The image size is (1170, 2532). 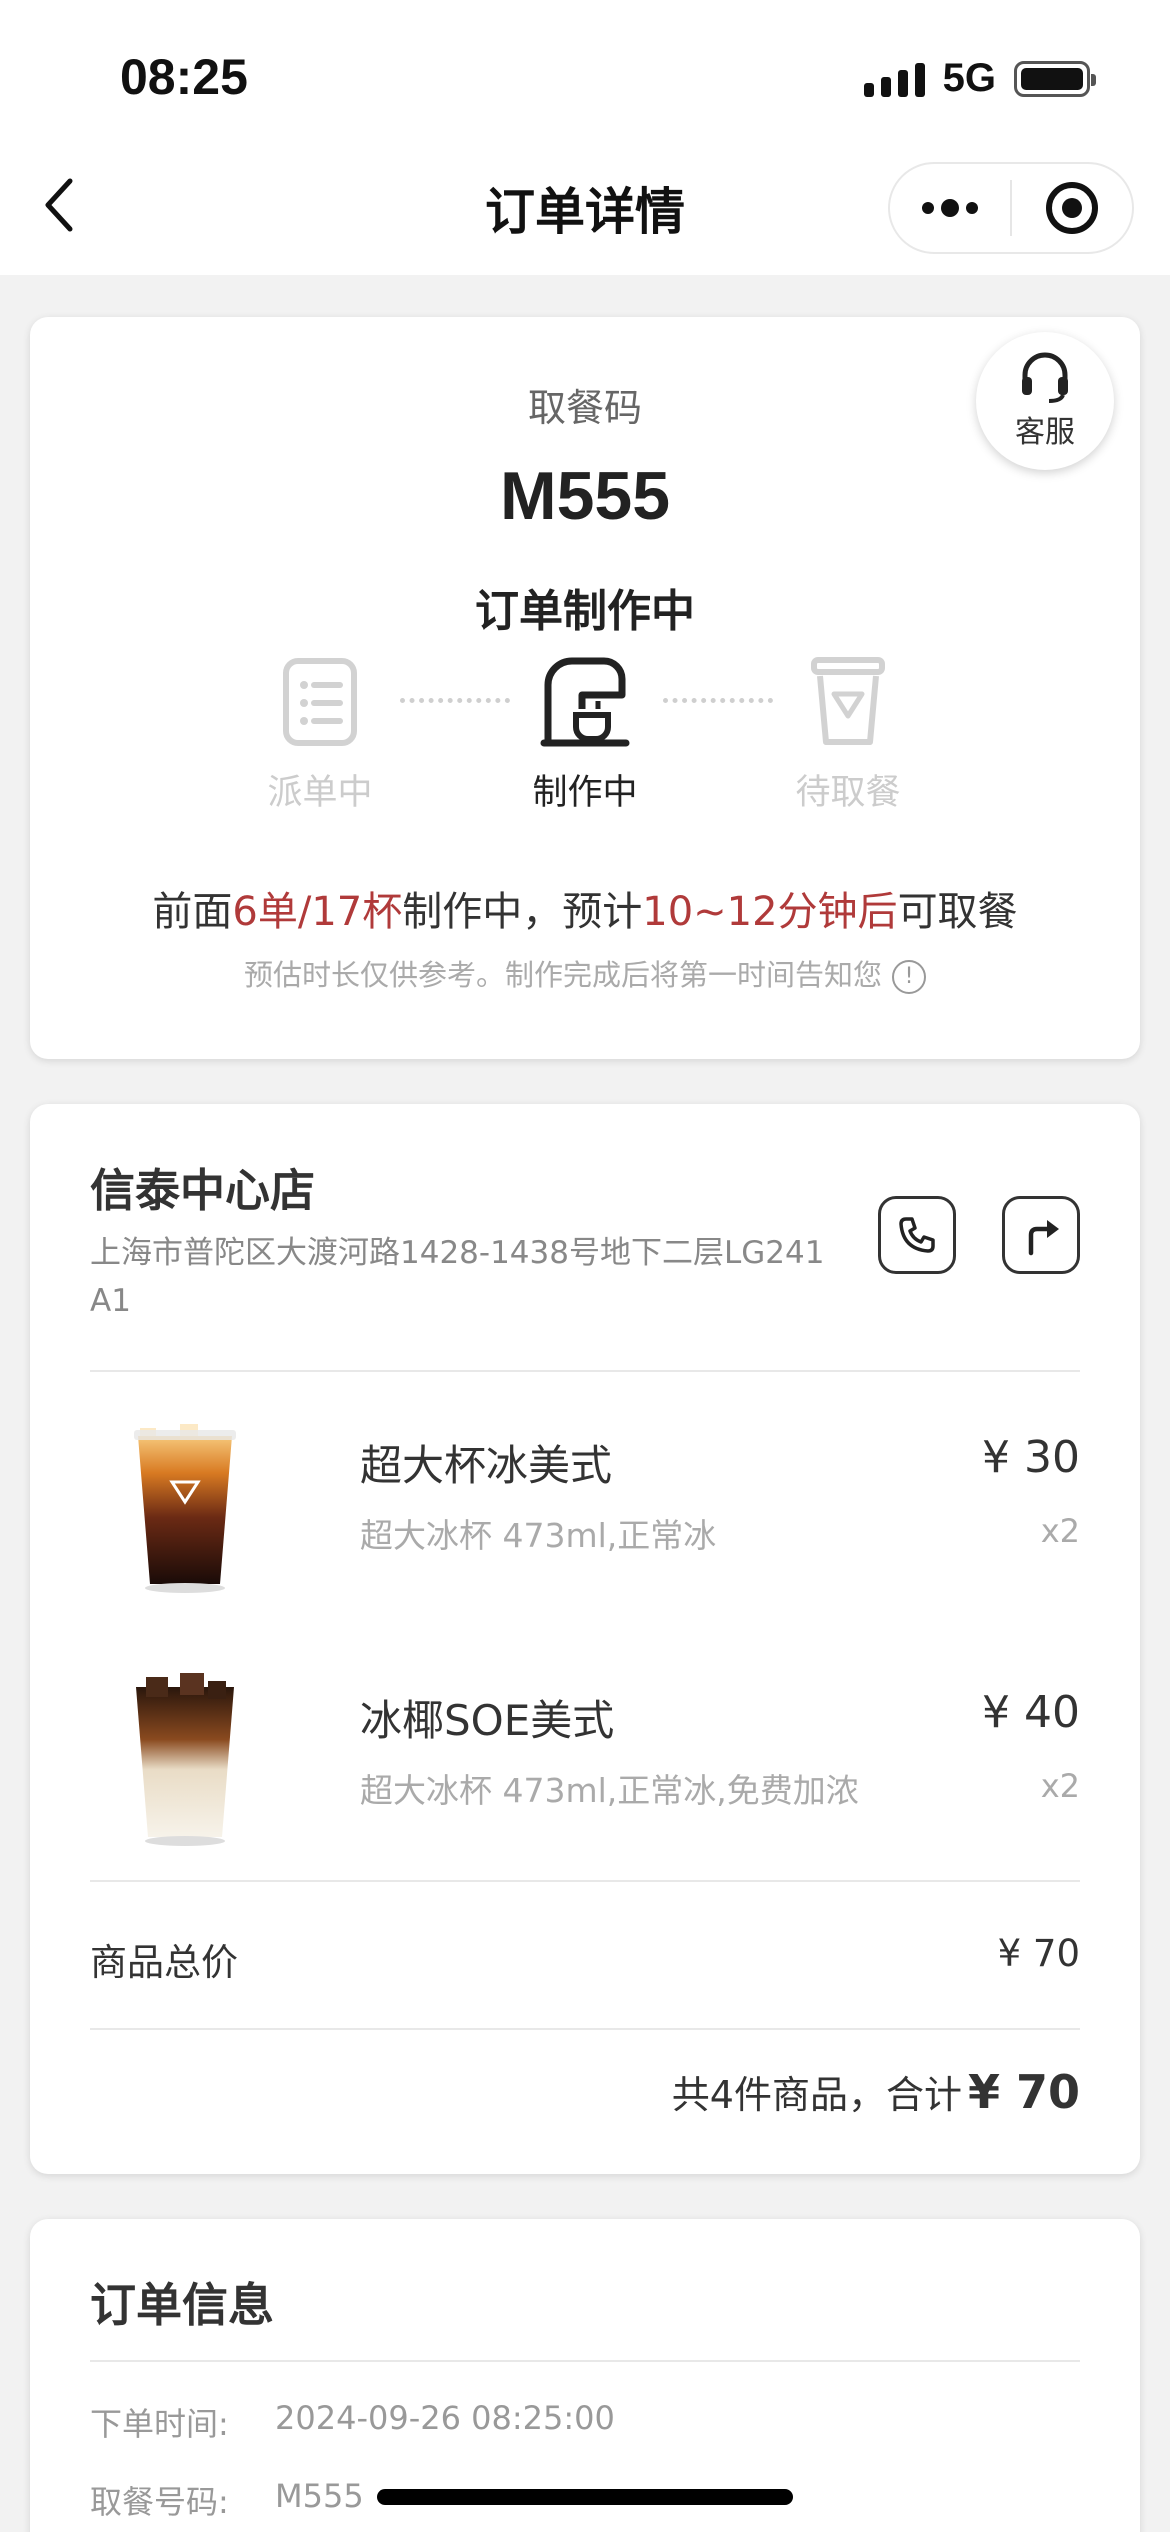 I want to click on queue-middle: 制作中，预计, so click(x=522, y=912).